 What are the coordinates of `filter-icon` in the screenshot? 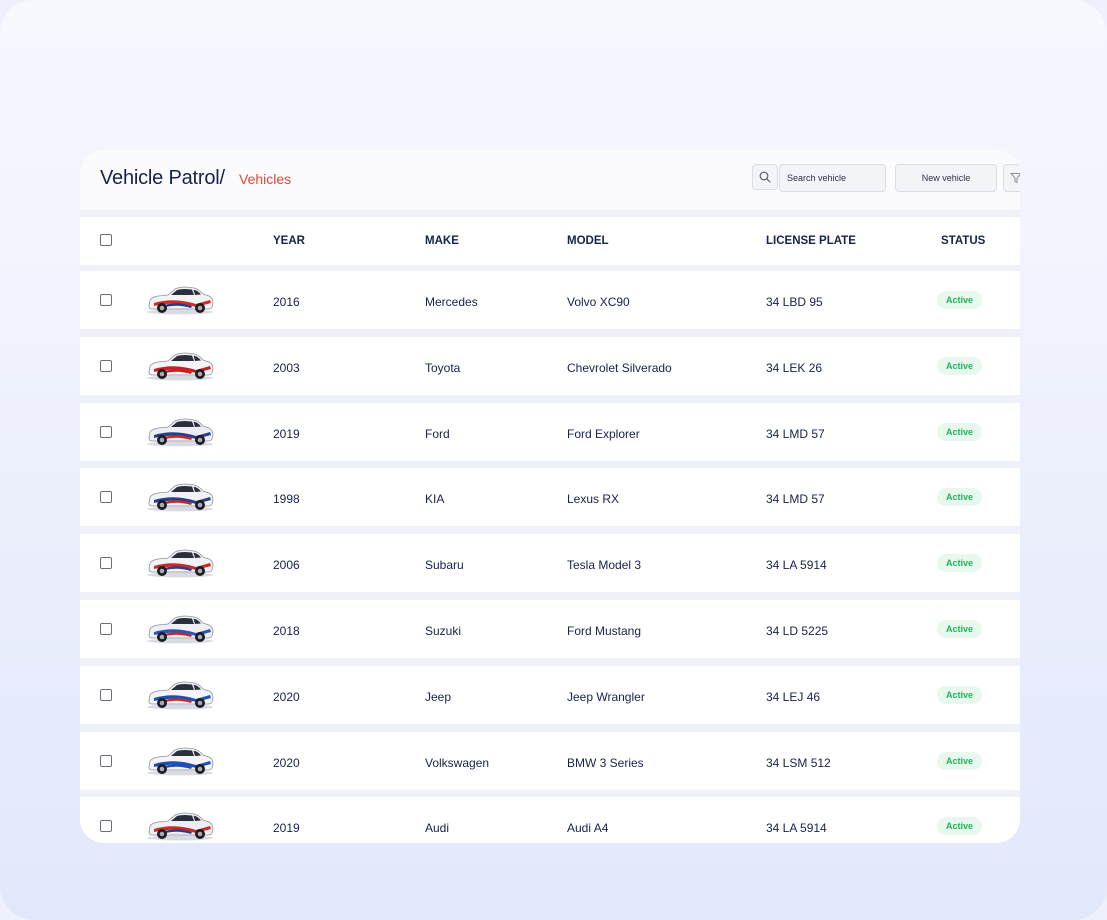 It's located at (1015, 178).